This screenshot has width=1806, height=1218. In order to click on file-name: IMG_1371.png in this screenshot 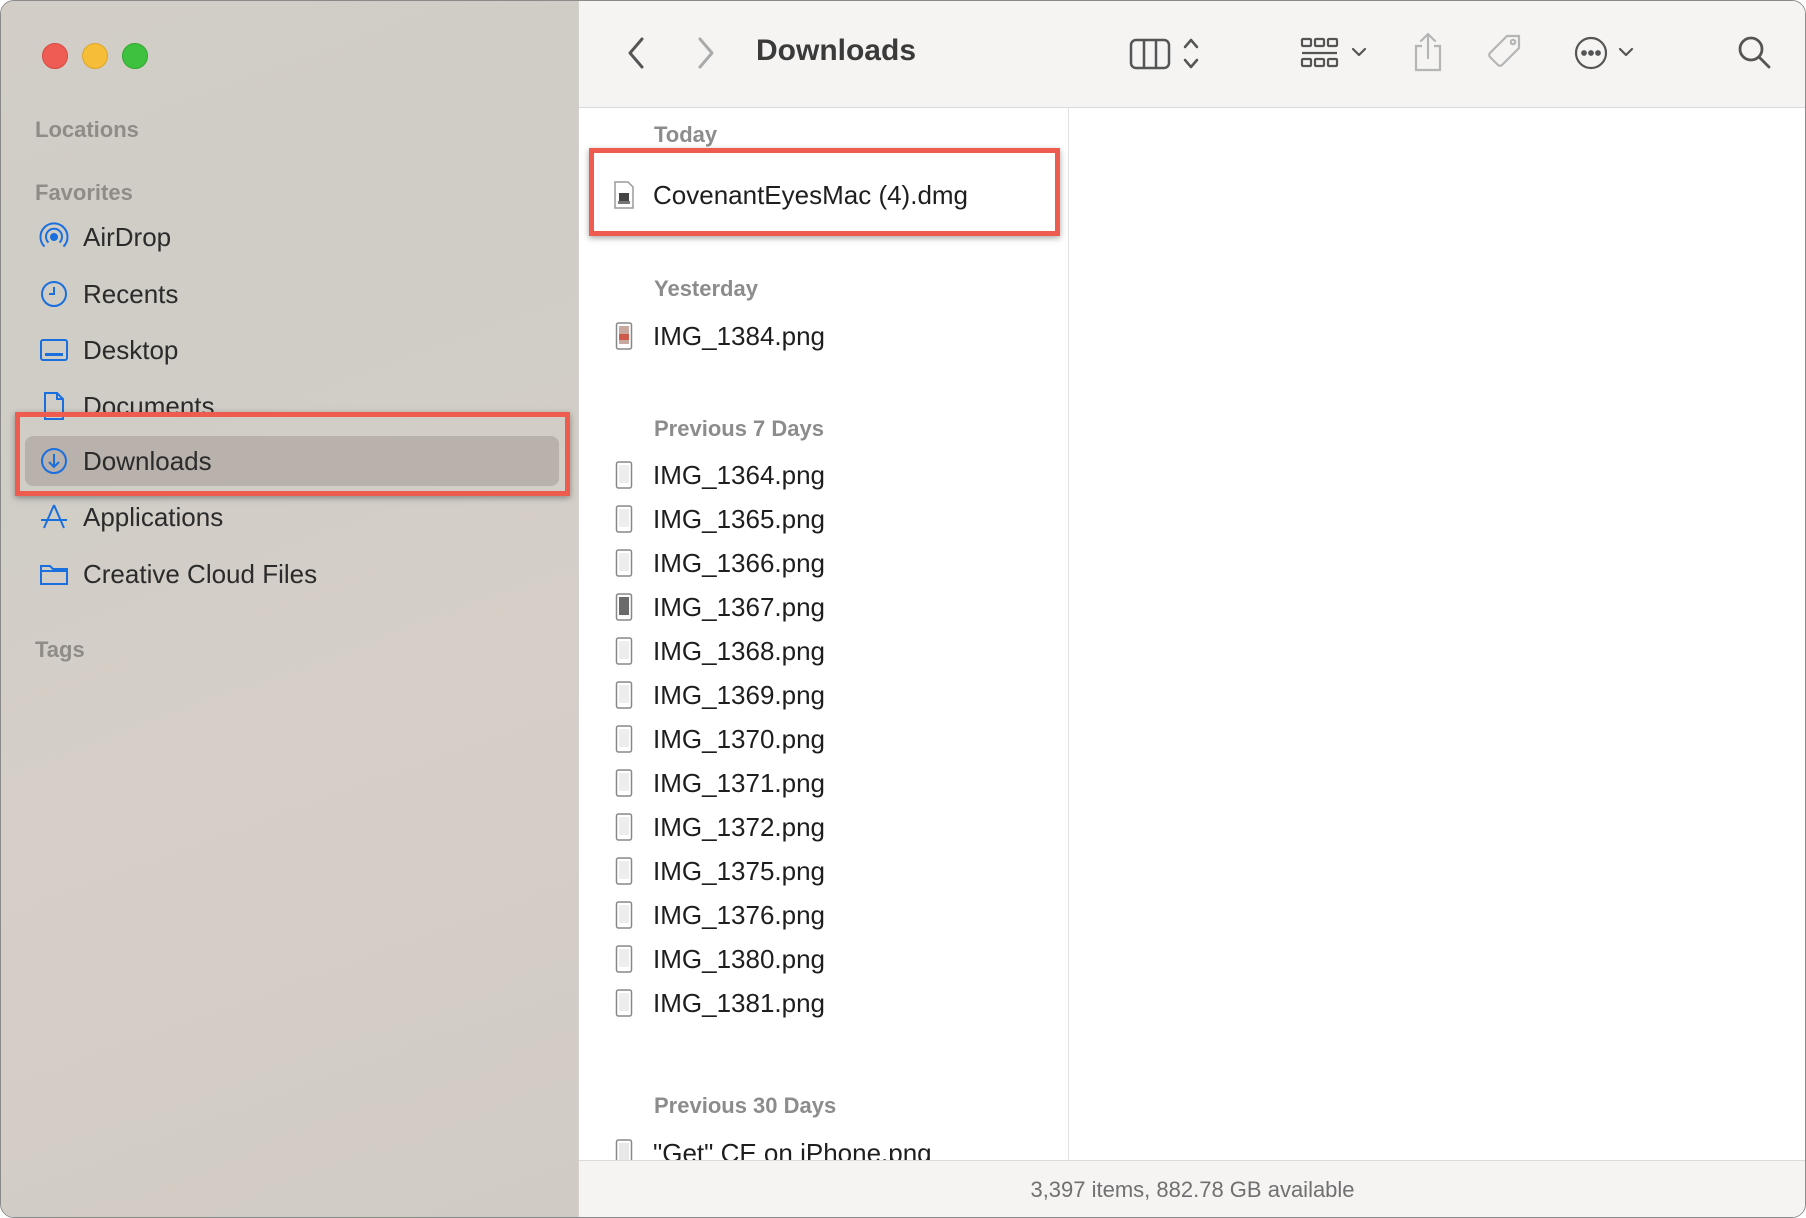, I will do `click(739, 782)`.